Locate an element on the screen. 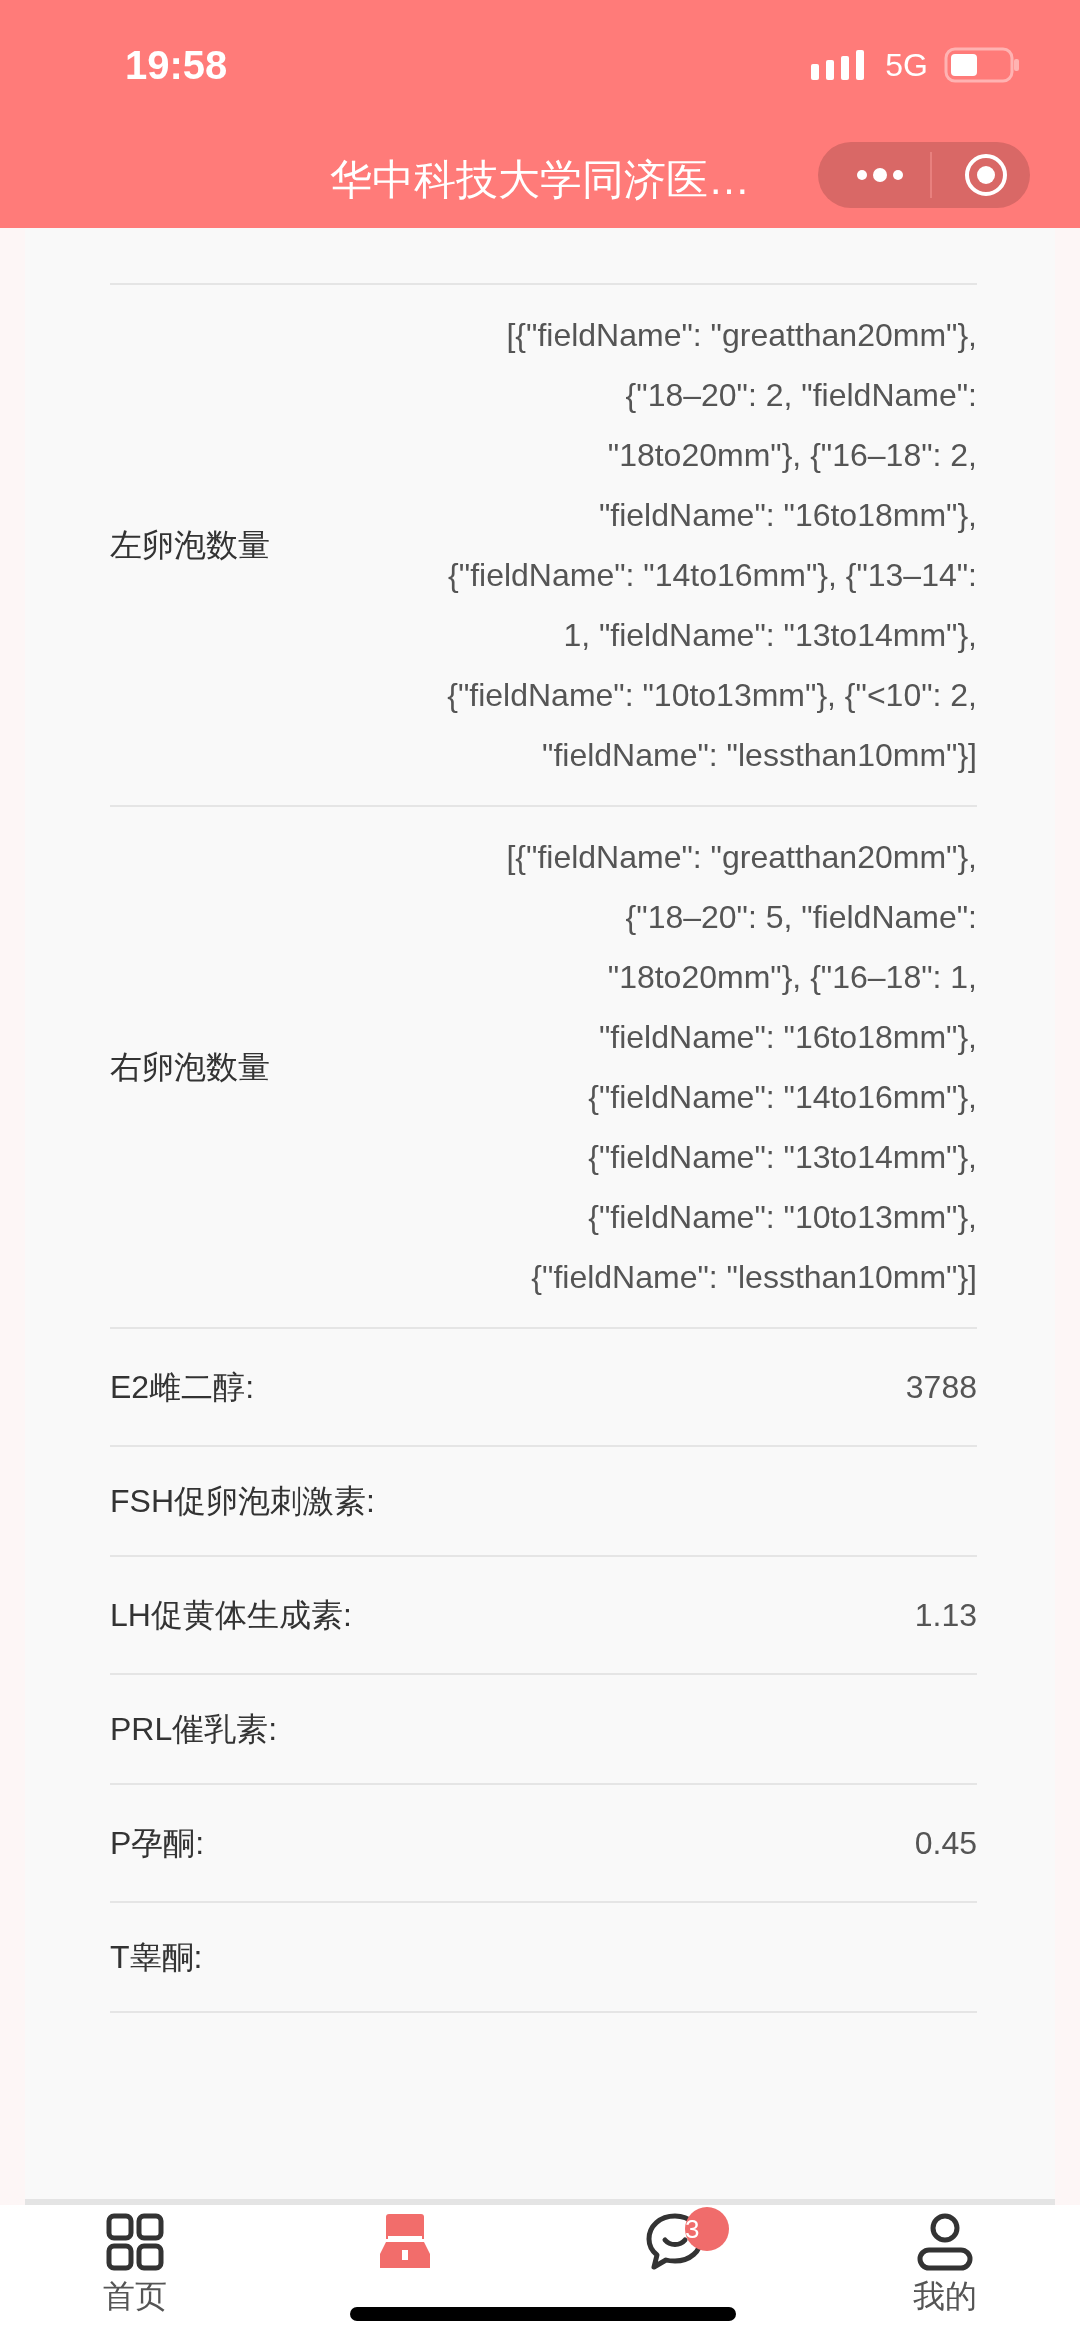 This screenshot has height=2337, width=1080. field-value: 0.45 is located at coordinates (945, 1843).